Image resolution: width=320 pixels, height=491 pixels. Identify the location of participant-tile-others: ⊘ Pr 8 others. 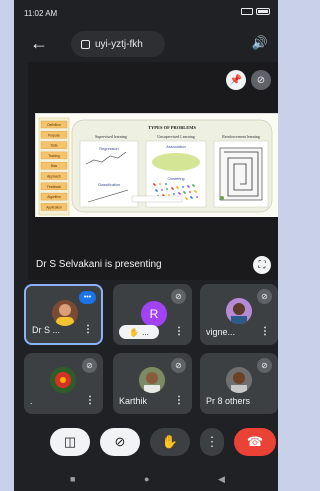
(239, 383).